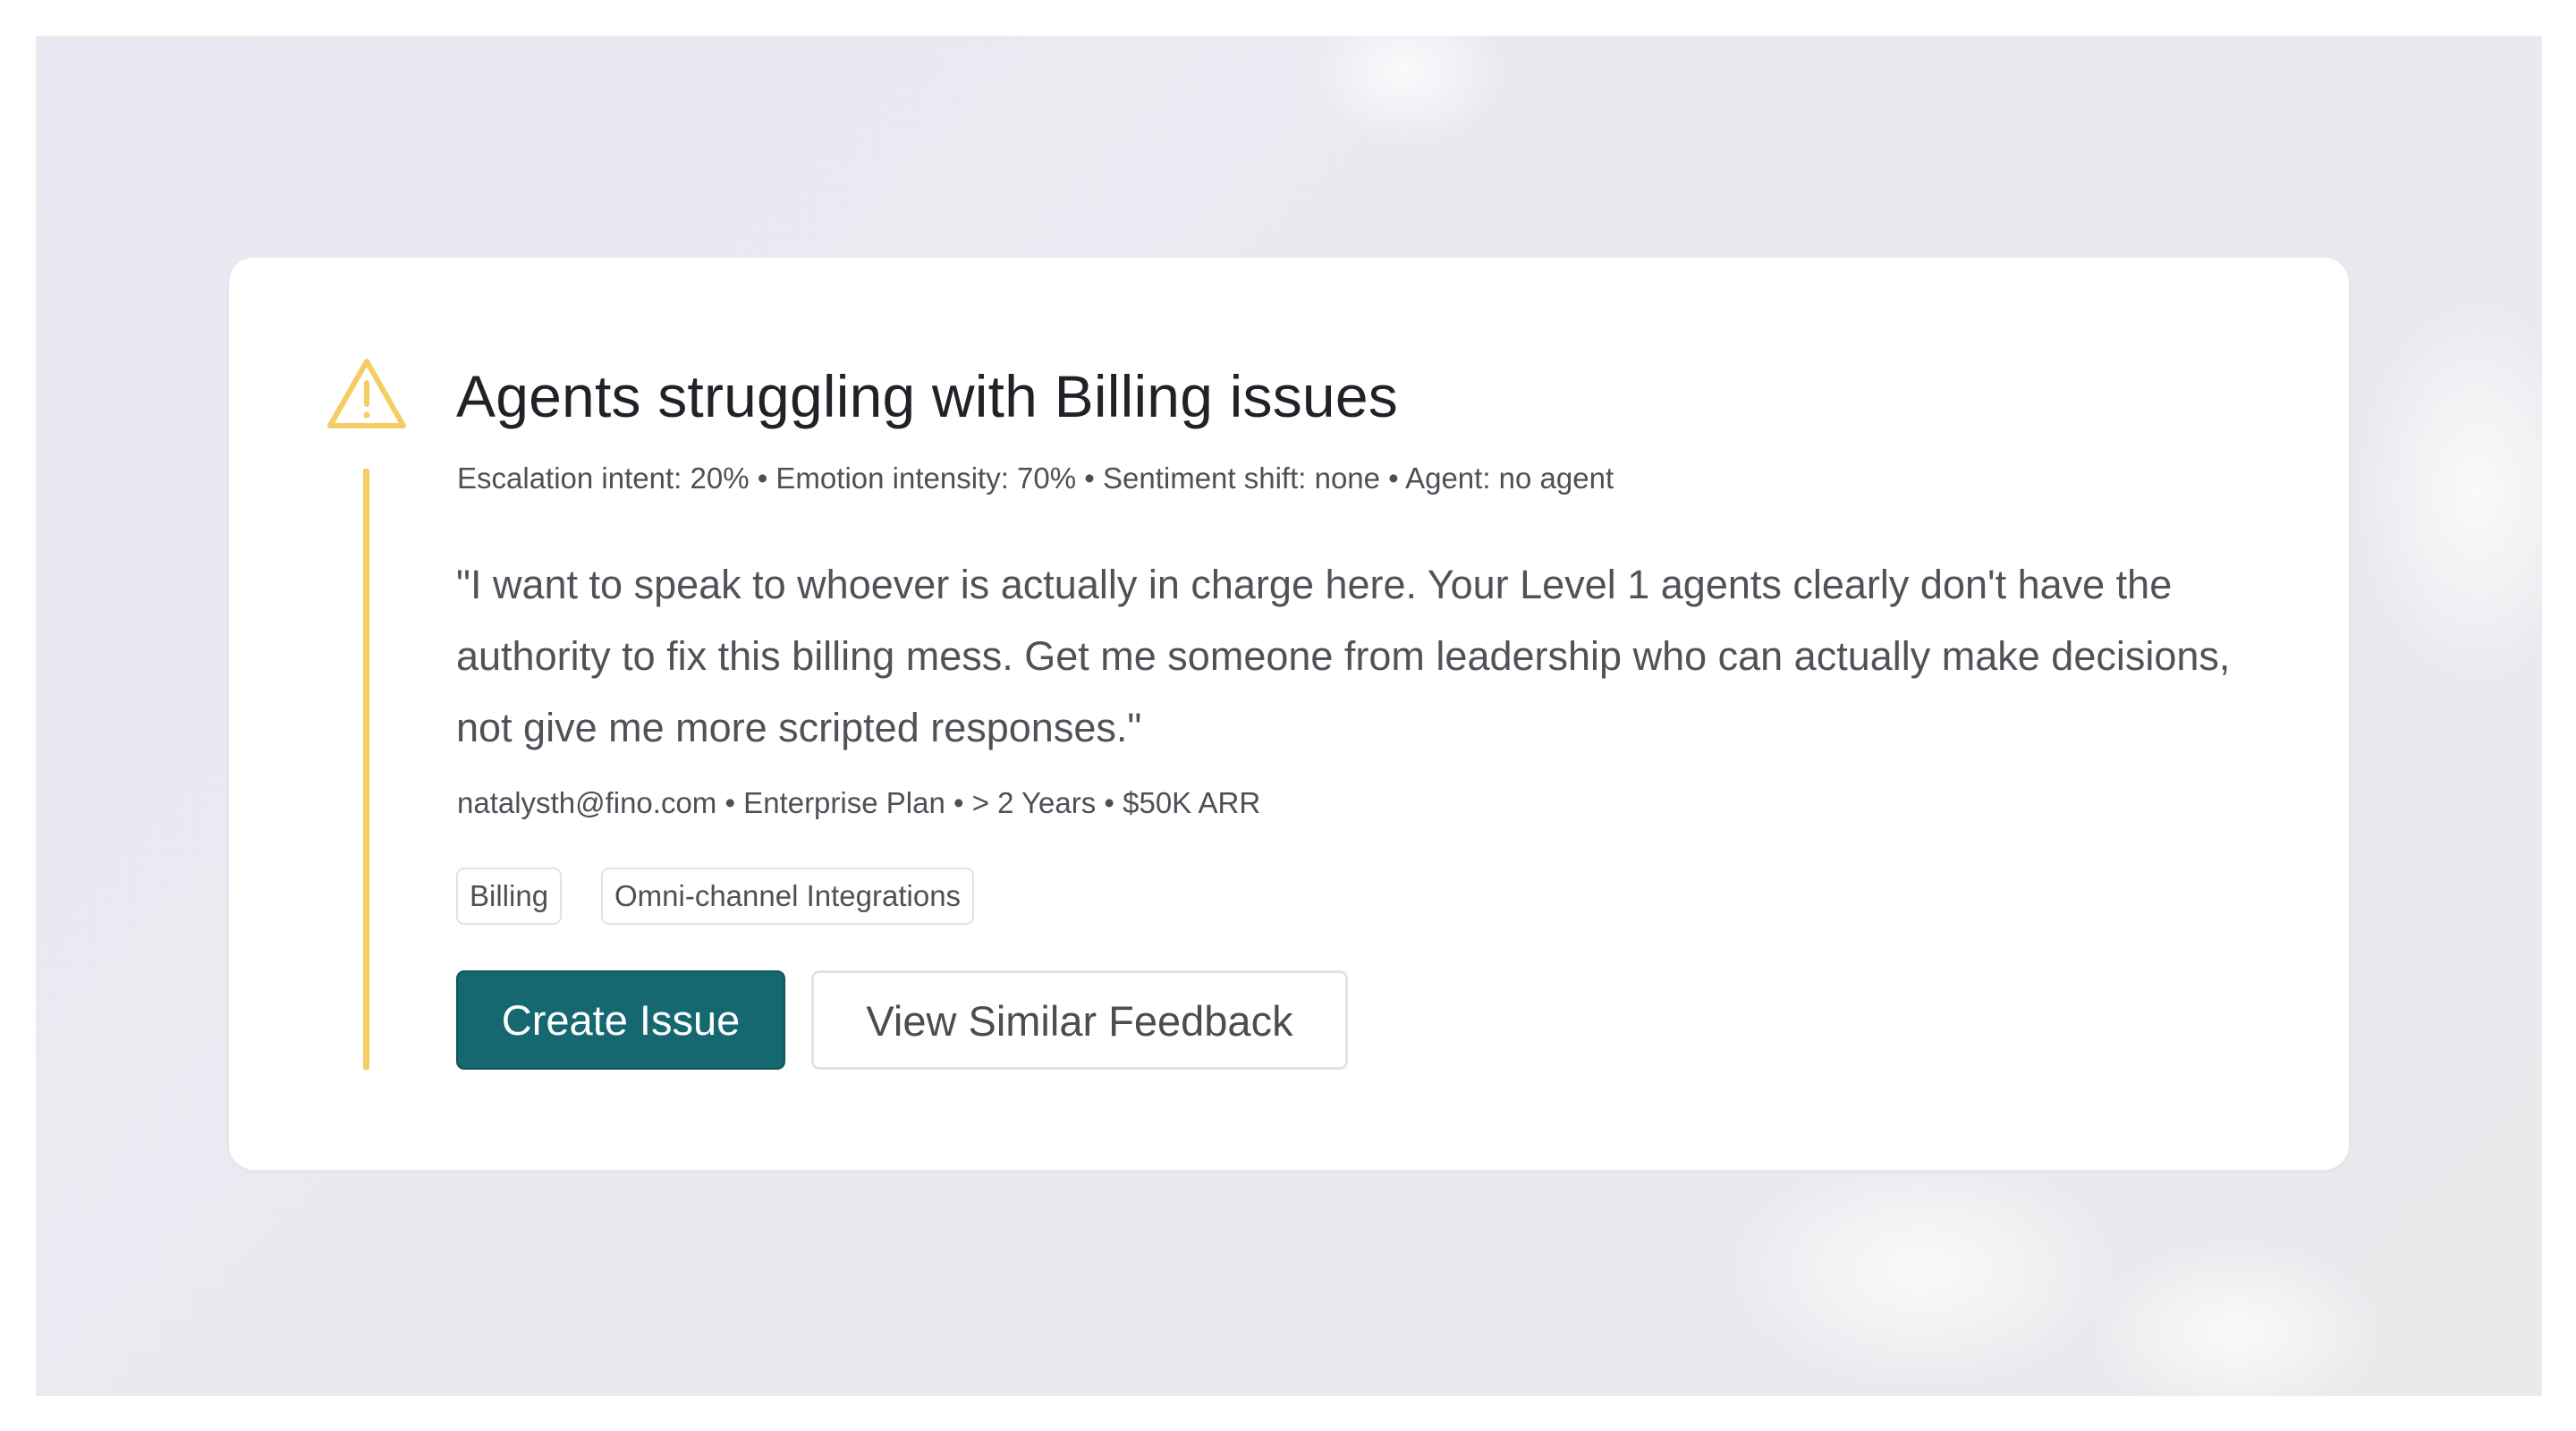 The height and width of the screenshot is (1431, 2576). What do you see at coordinates (367, 394) in the screenshot?
I see `warning-triangle-icon` at bounding box center [367, 394].